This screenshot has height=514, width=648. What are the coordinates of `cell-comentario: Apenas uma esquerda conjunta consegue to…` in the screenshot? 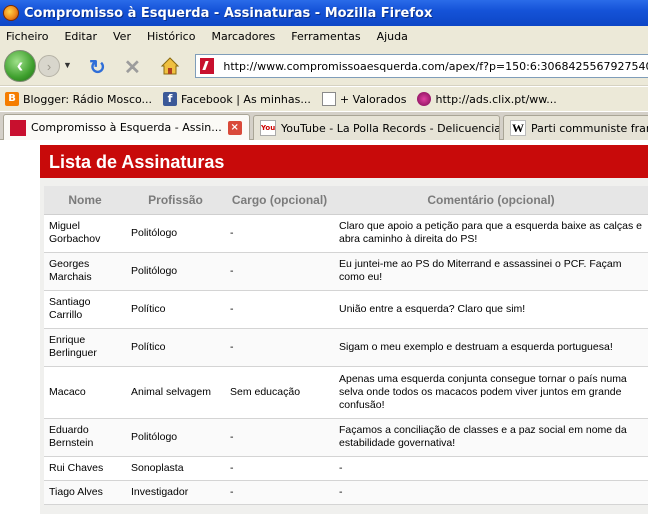 It's located at (491, 392).